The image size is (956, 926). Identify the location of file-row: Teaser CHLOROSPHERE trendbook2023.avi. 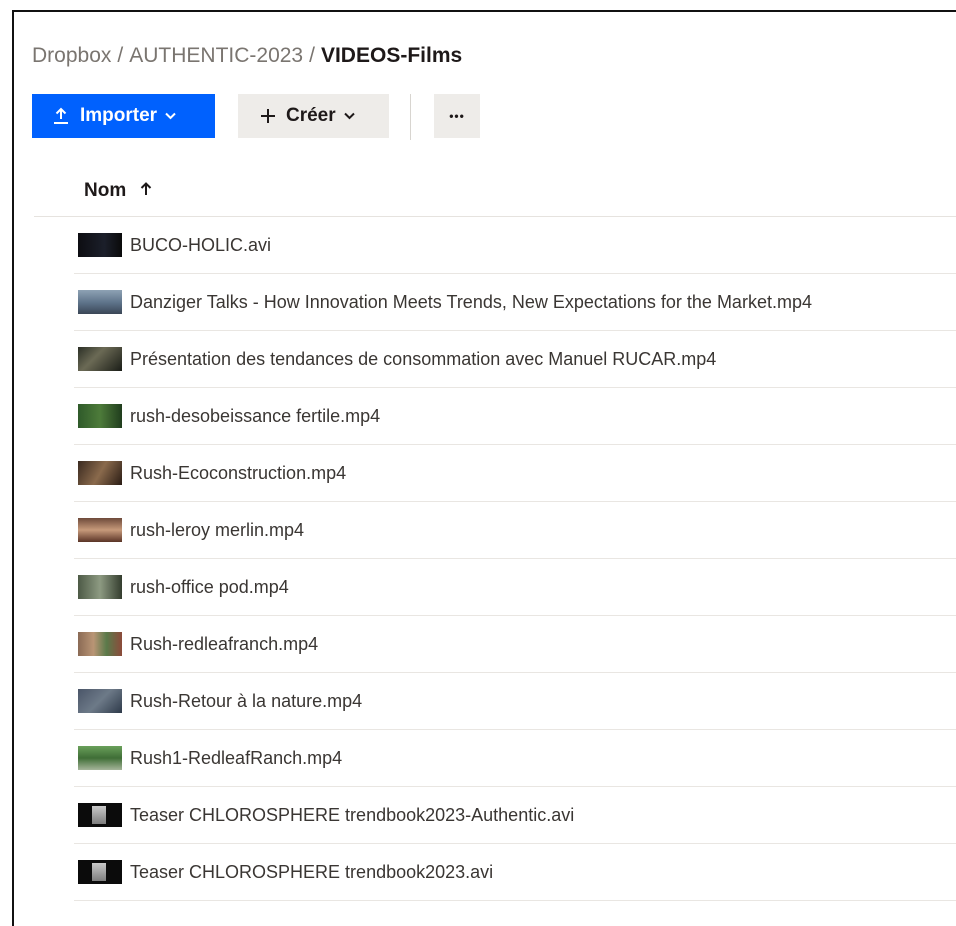
(515, 872).